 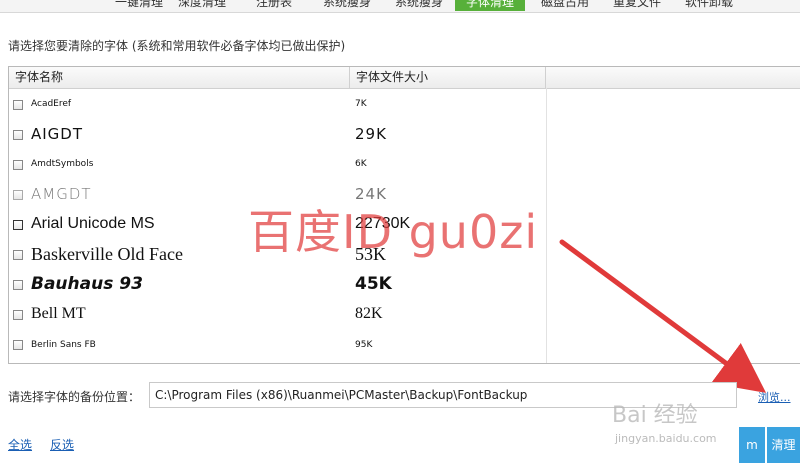 I want to click on column-header-file-size: 字体文件大小, so click(x=448, y=77).